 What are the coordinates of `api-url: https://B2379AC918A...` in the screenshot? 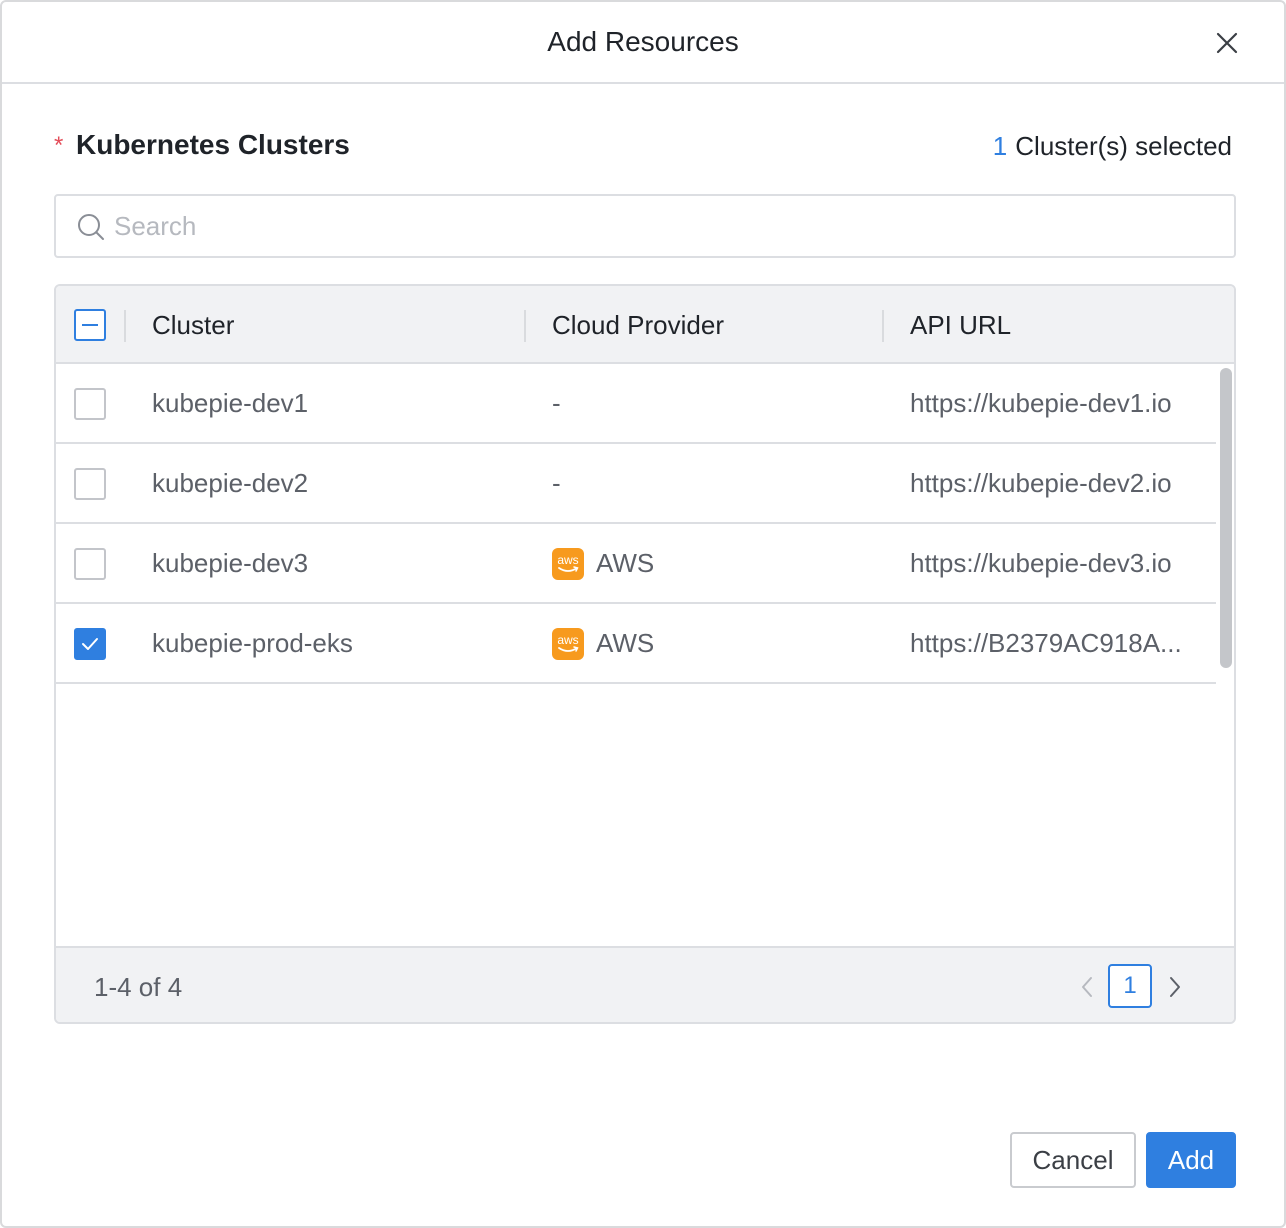 It's located at (1046, 643).